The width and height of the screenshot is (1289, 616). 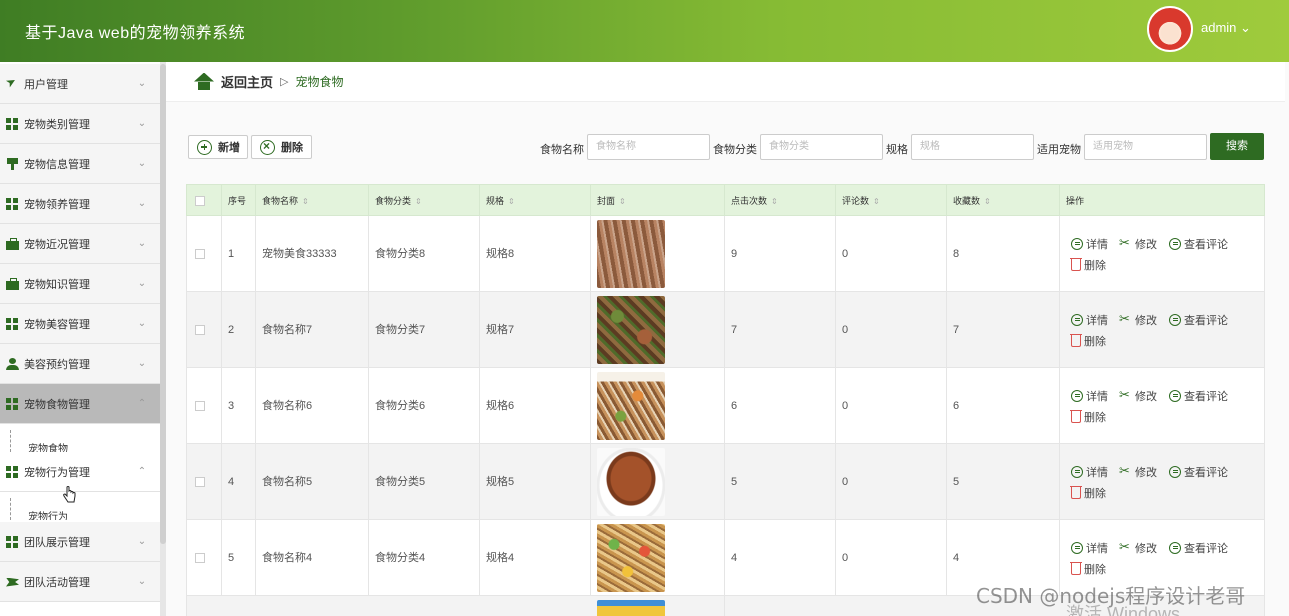 What do you see at coordinates (218, 147) in the screenshot?
I see `add-button: 新增` at bounding box center [218, 147].